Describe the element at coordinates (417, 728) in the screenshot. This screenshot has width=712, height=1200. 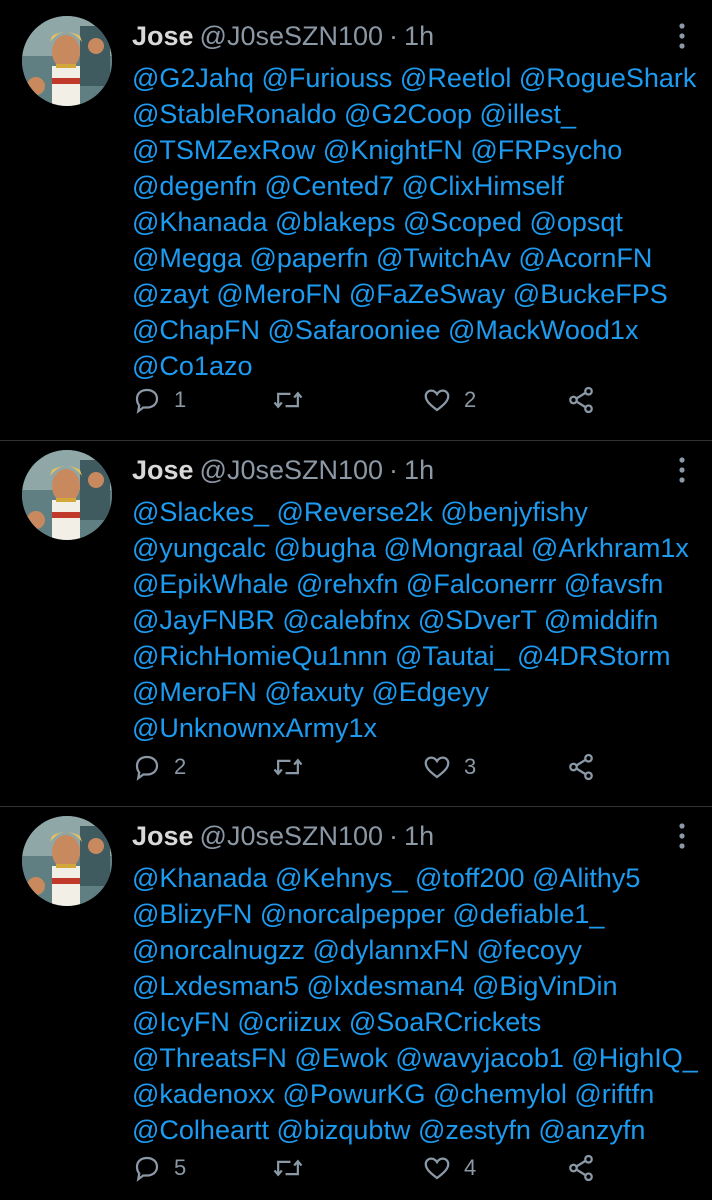
I see `mention-line: @UnknownxArmy1x` at that location.